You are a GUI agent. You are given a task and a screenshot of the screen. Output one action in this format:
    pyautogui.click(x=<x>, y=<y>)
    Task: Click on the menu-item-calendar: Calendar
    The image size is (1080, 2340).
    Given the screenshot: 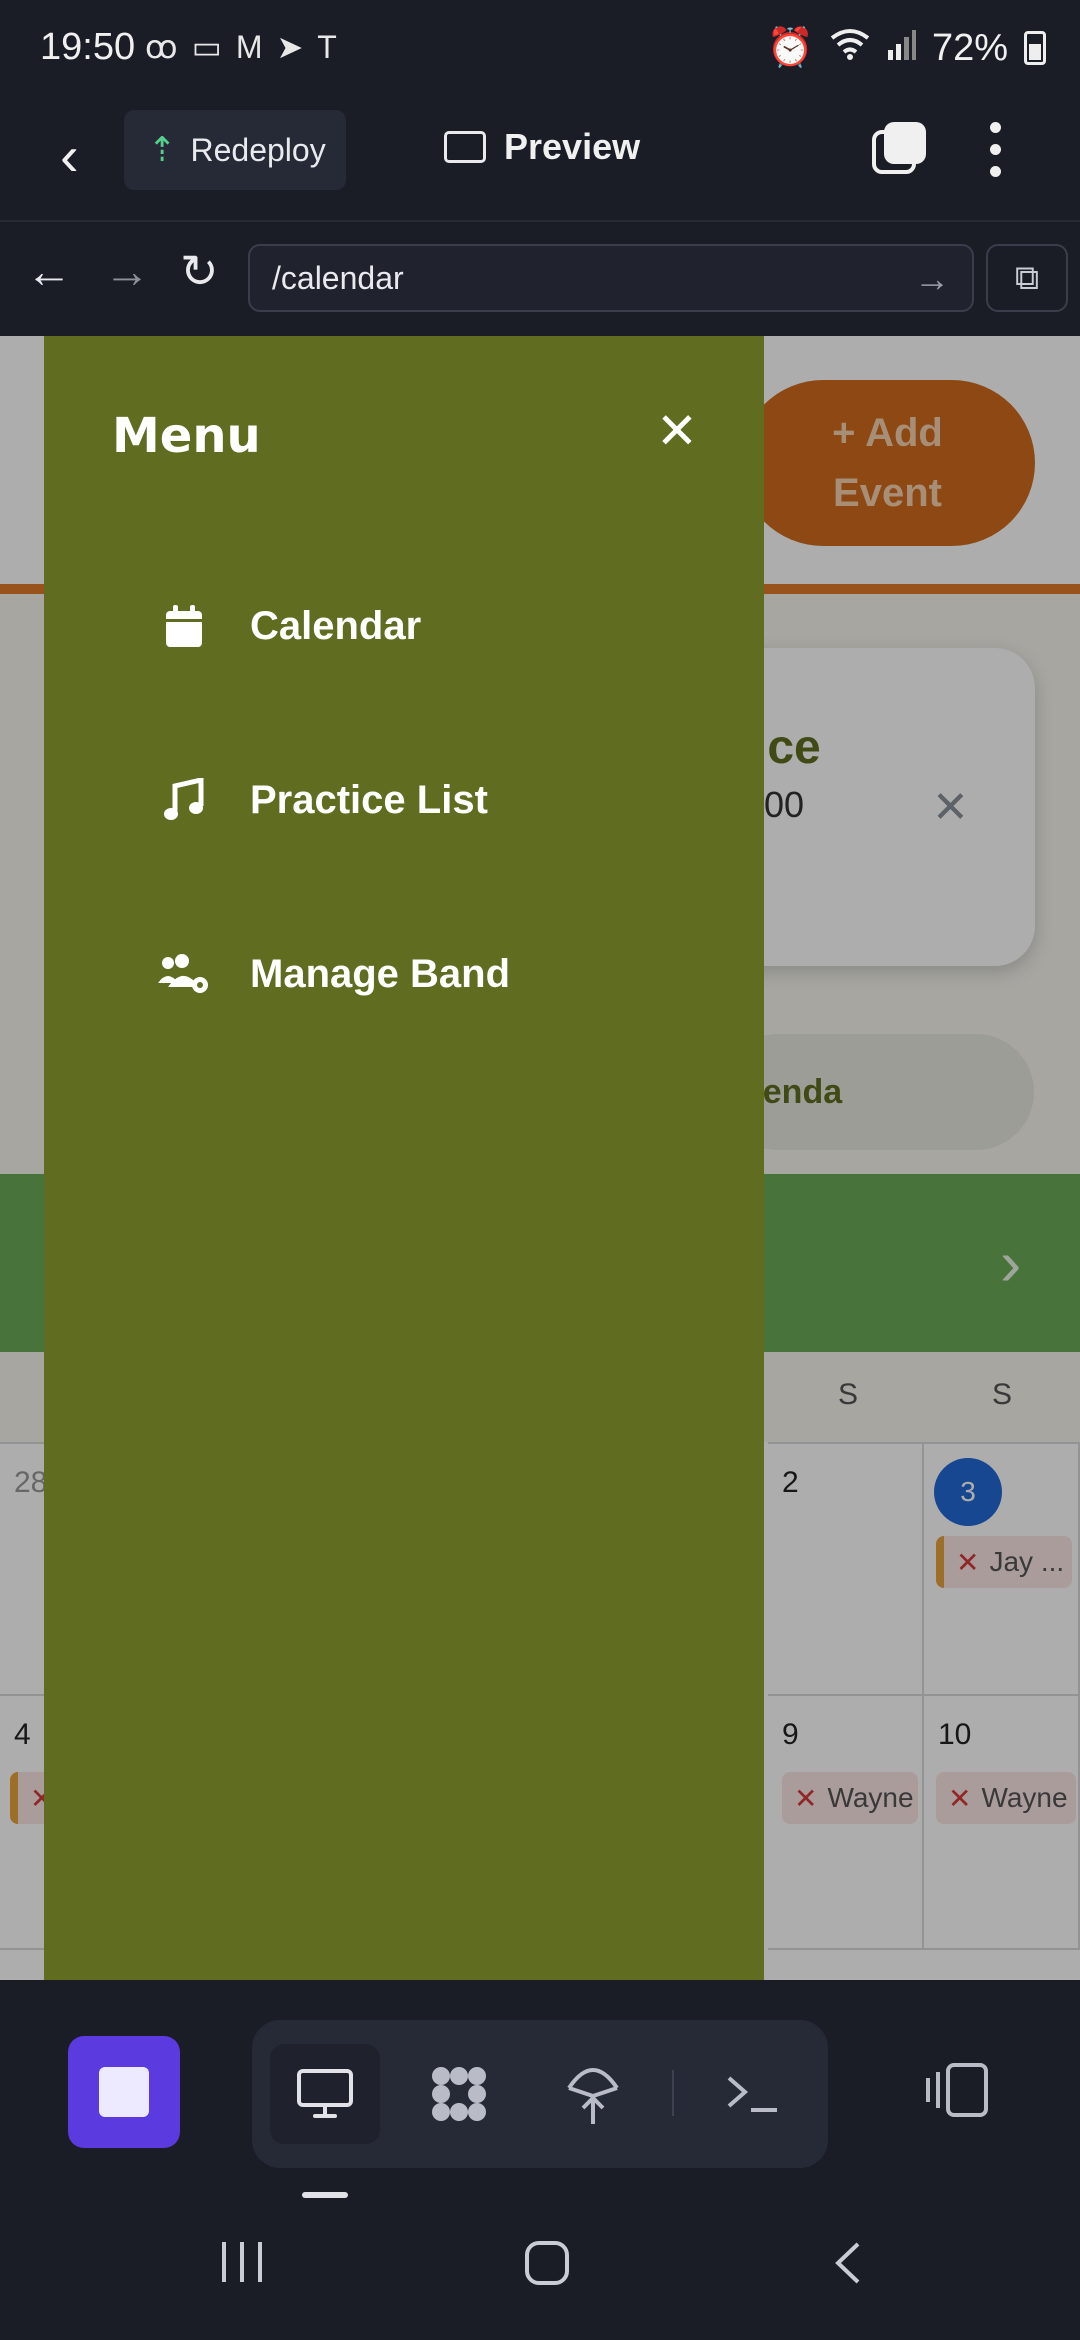 What is the action you would take?
    pyautogui.click(x=287, y=626)
    